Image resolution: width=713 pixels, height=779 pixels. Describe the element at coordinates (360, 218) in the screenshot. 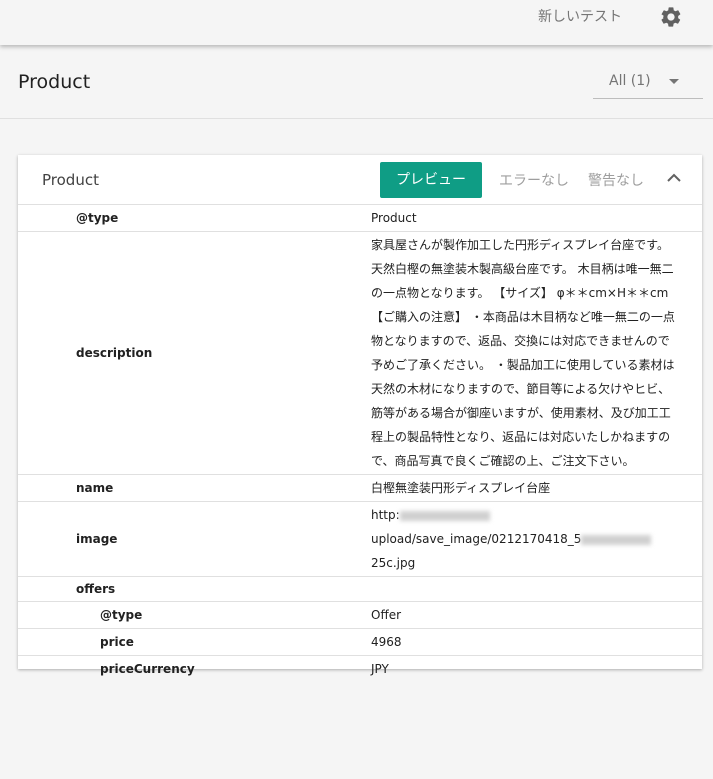

I see `table-row: @type Product` at that location.